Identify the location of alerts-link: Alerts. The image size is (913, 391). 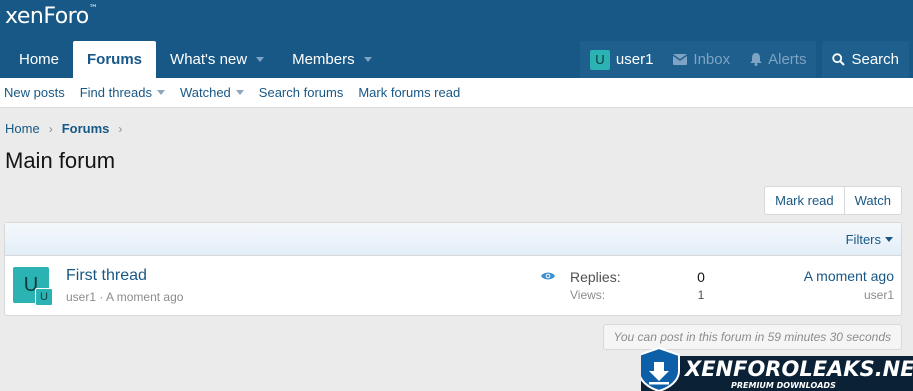
(778, 59).